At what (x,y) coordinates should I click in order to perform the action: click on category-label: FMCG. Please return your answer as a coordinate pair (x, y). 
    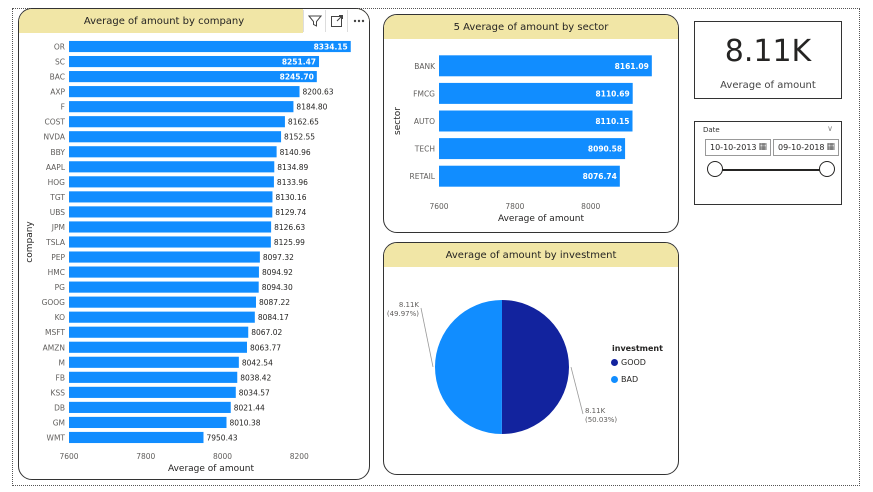
    Looking at the image, I should click on (424, 93).